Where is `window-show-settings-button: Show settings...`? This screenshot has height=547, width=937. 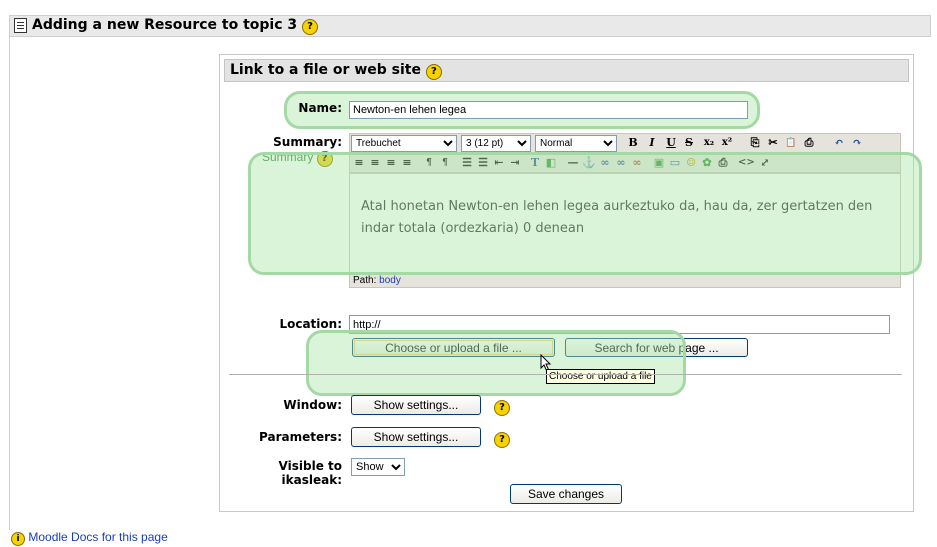 window-show-settings-button: Show settings... is located at coordinates (416, 405).